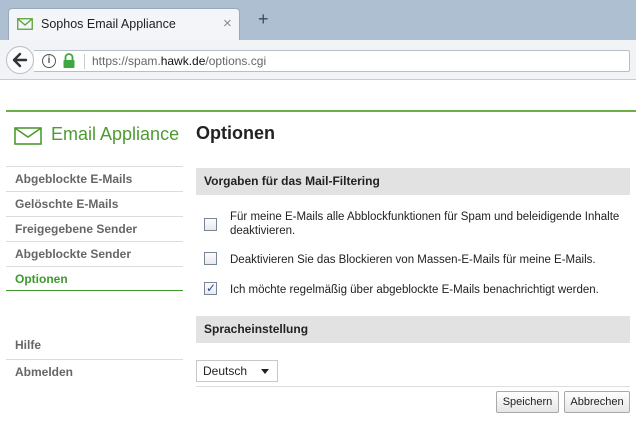 This screenshot has height=439, width=636. What do you see at coordinates (69, 61) in the screenshot?
I see `lock-icon` at bounding box center [69, 61].